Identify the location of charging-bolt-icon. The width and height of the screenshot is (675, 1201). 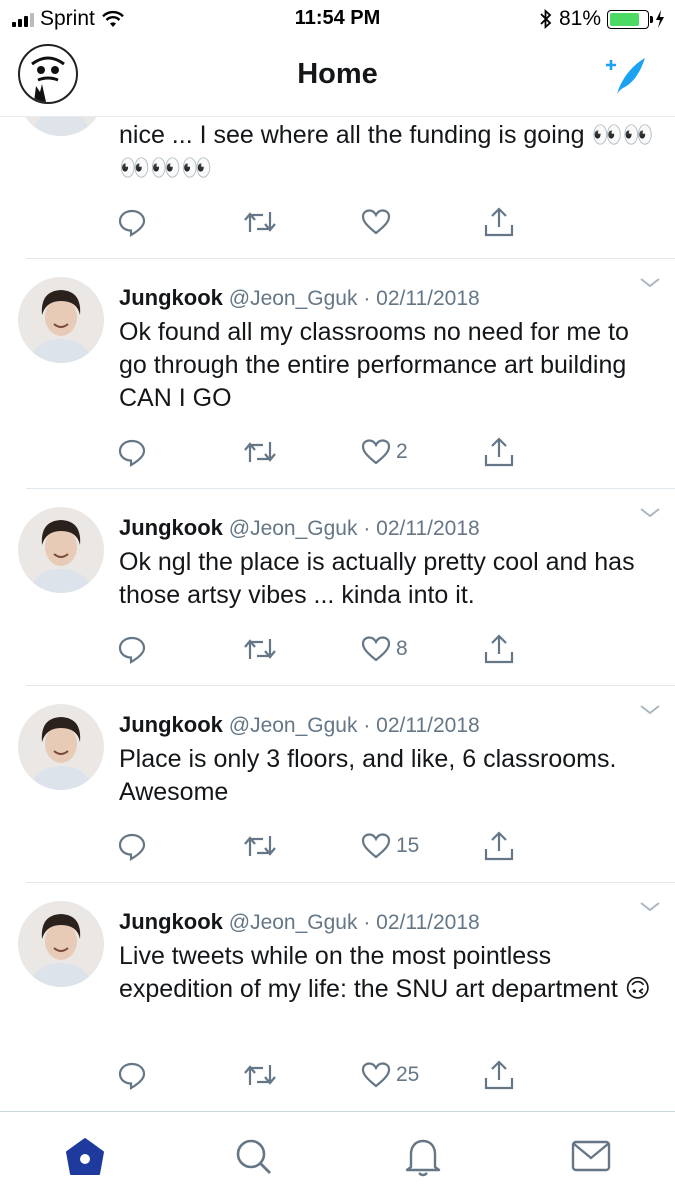
(660, 19).